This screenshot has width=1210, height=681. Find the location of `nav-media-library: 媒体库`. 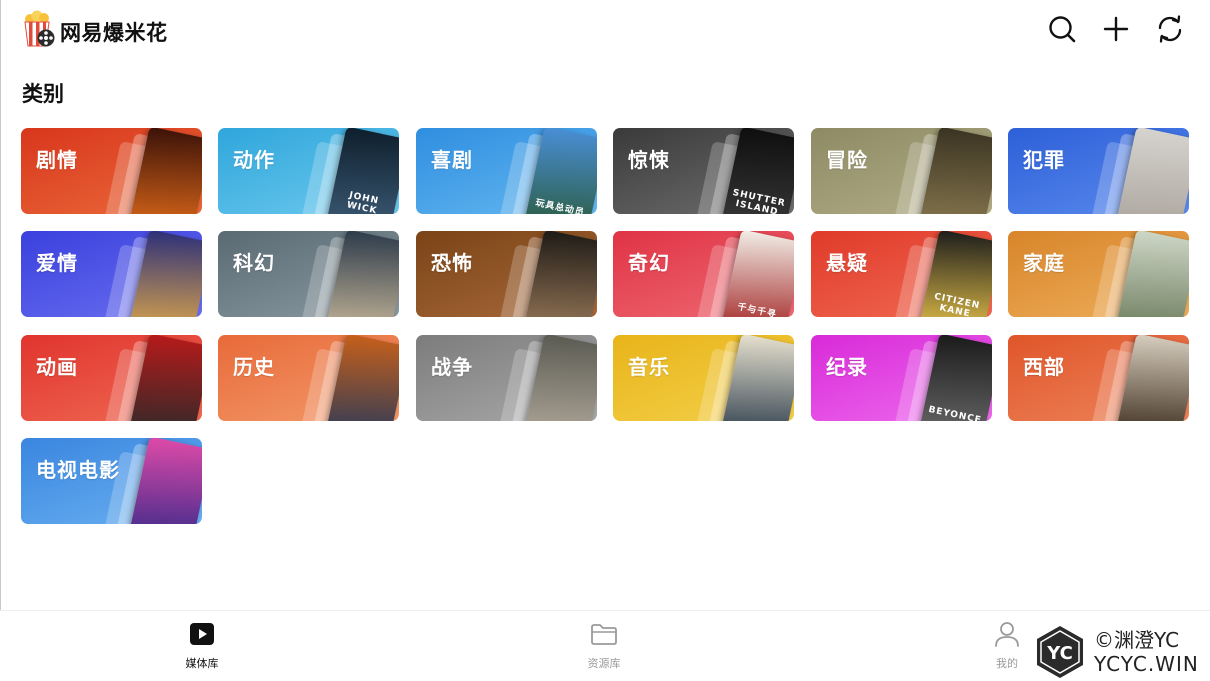

nav-media-library: 媒体库 is located at coordinates (202, 645).